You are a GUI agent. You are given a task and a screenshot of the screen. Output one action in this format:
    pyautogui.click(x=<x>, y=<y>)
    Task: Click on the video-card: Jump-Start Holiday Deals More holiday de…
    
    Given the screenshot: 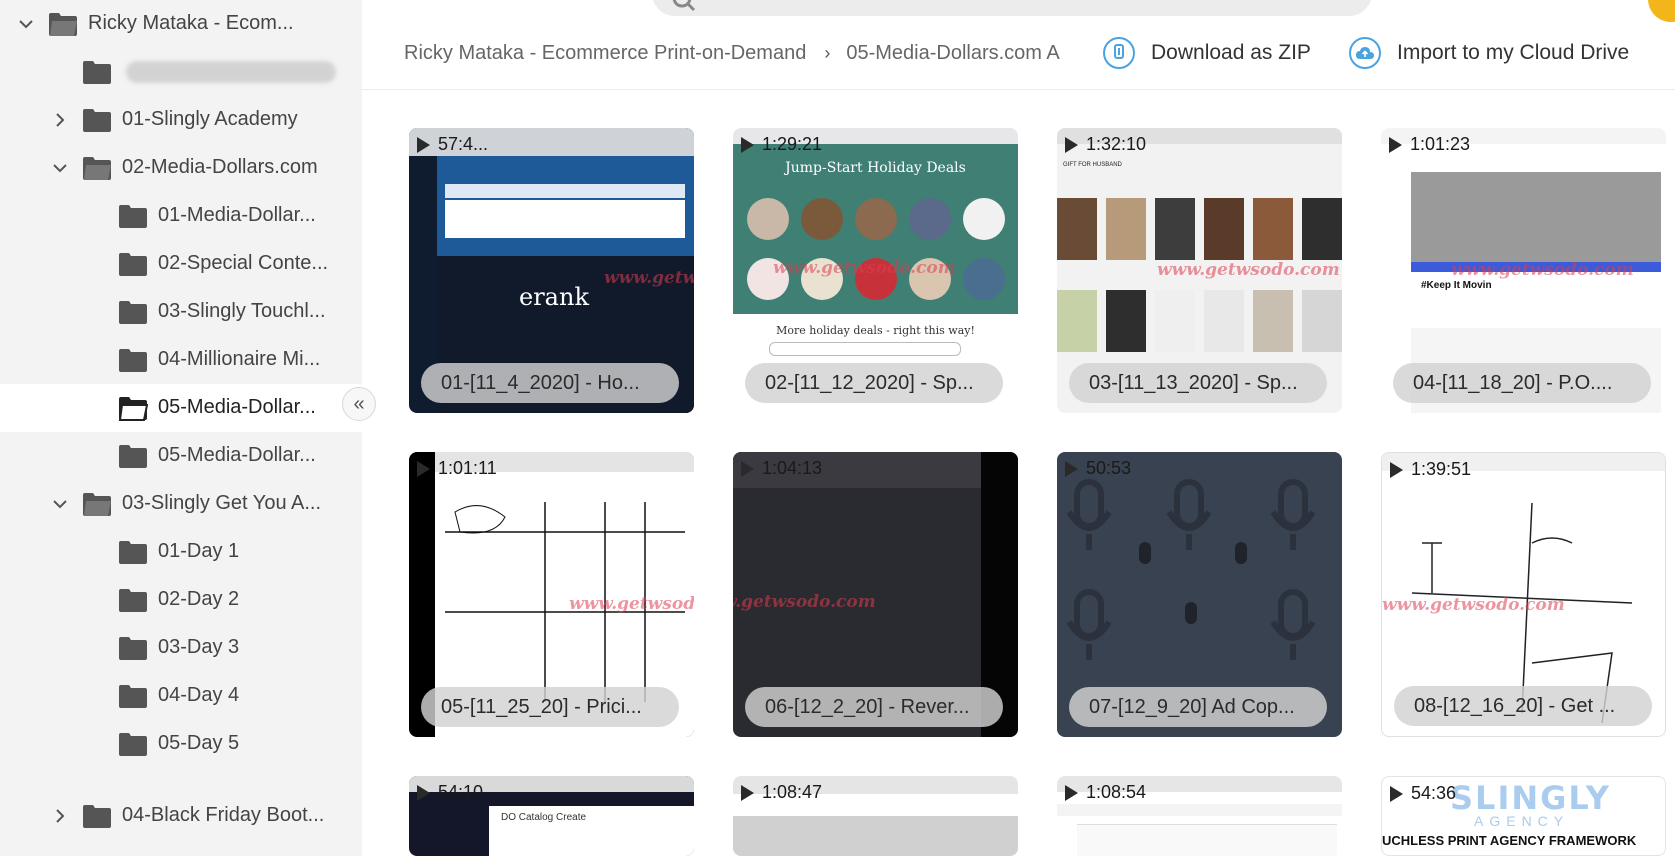 What is the action you would take?
    pyautogui.click(x=875, y=270)
    